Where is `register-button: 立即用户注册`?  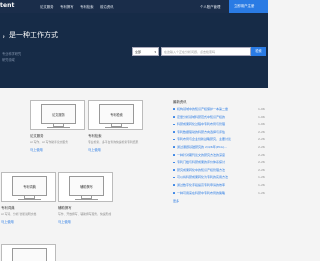
register-button: 立即用户注册 is located at coordinates (248, 6).